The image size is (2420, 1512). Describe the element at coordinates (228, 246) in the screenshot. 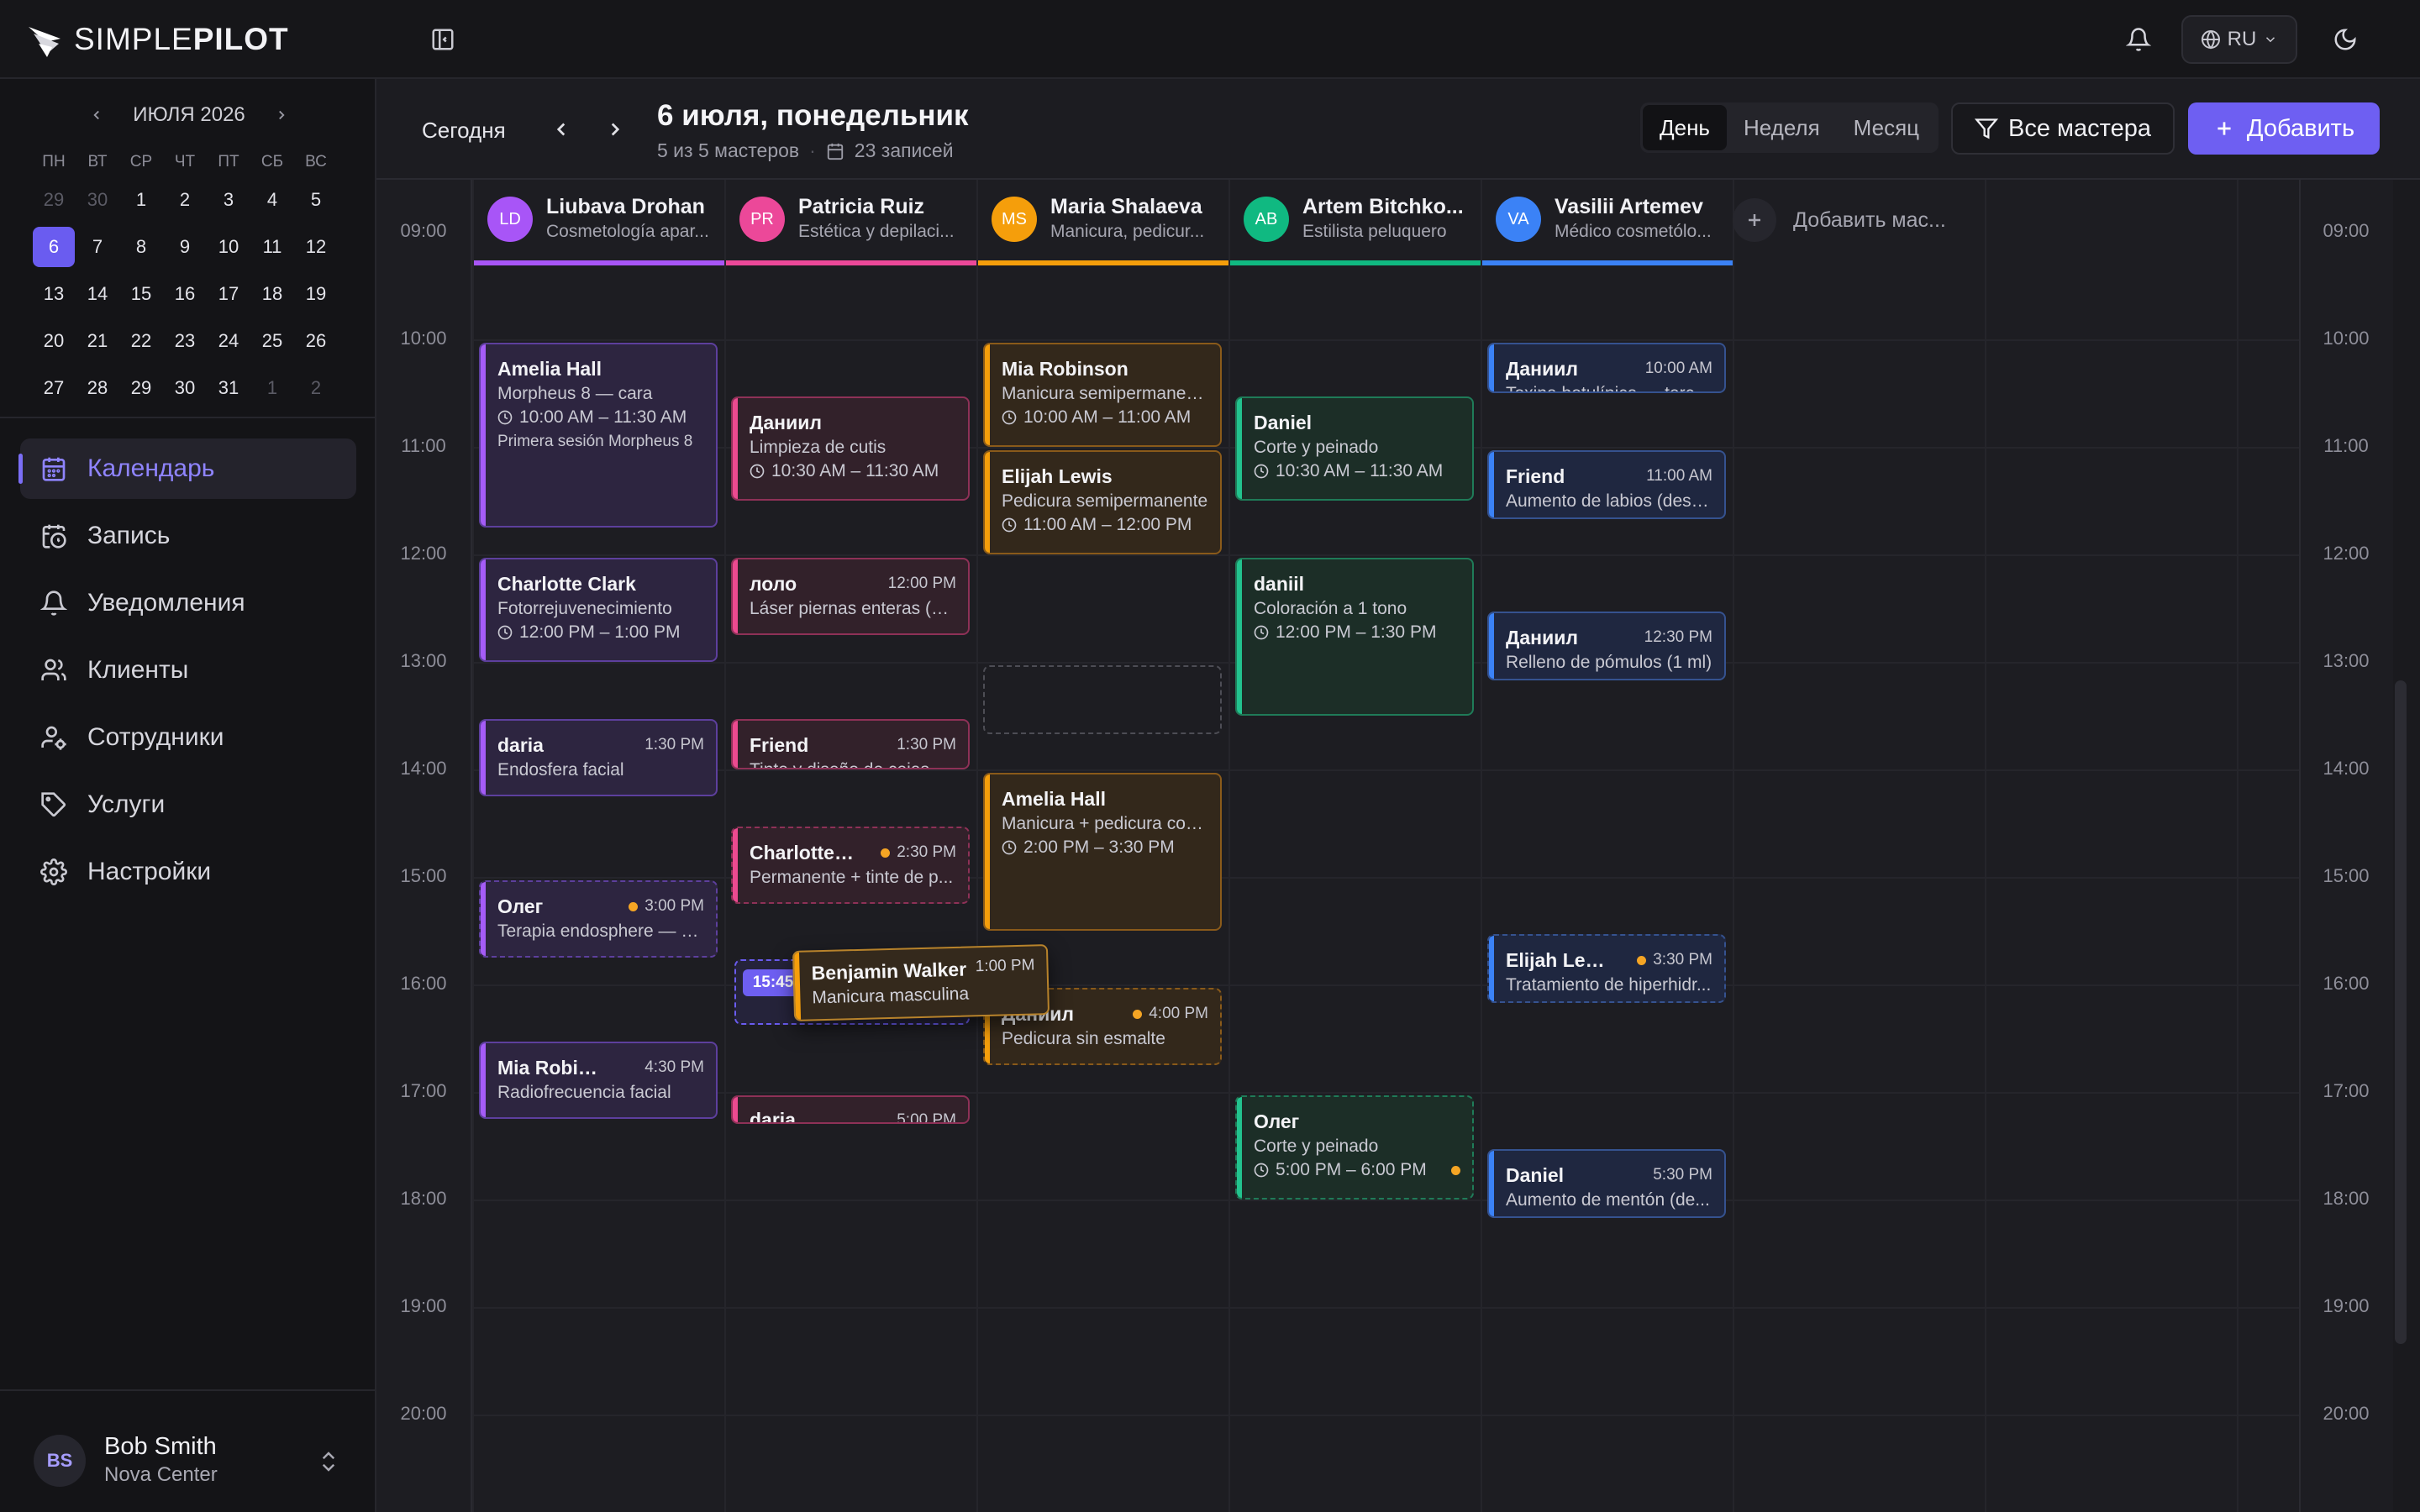

I see `mini-calendar-day: 10` at that location.